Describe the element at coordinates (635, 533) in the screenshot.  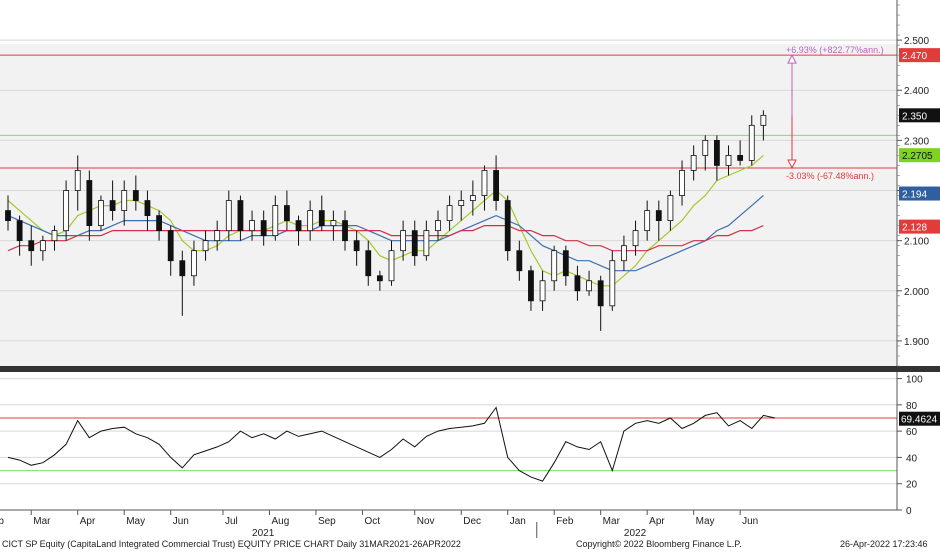
I see `year-label: 2022` at that location.